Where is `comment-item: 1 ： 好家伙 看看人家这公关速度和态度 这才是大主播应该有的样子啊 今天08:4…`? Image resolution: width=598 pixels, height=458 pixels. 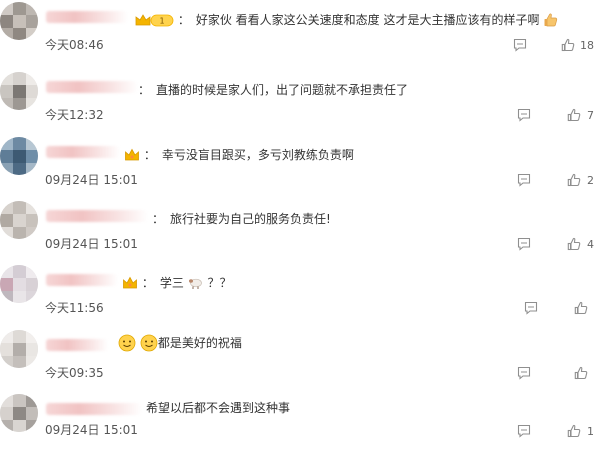
comment-item: 1 ： 好家伙 看看人家这公关速度和态度 这才是大主播应该有的样子啊 今天08:4… is located at coordinates (299, 34).